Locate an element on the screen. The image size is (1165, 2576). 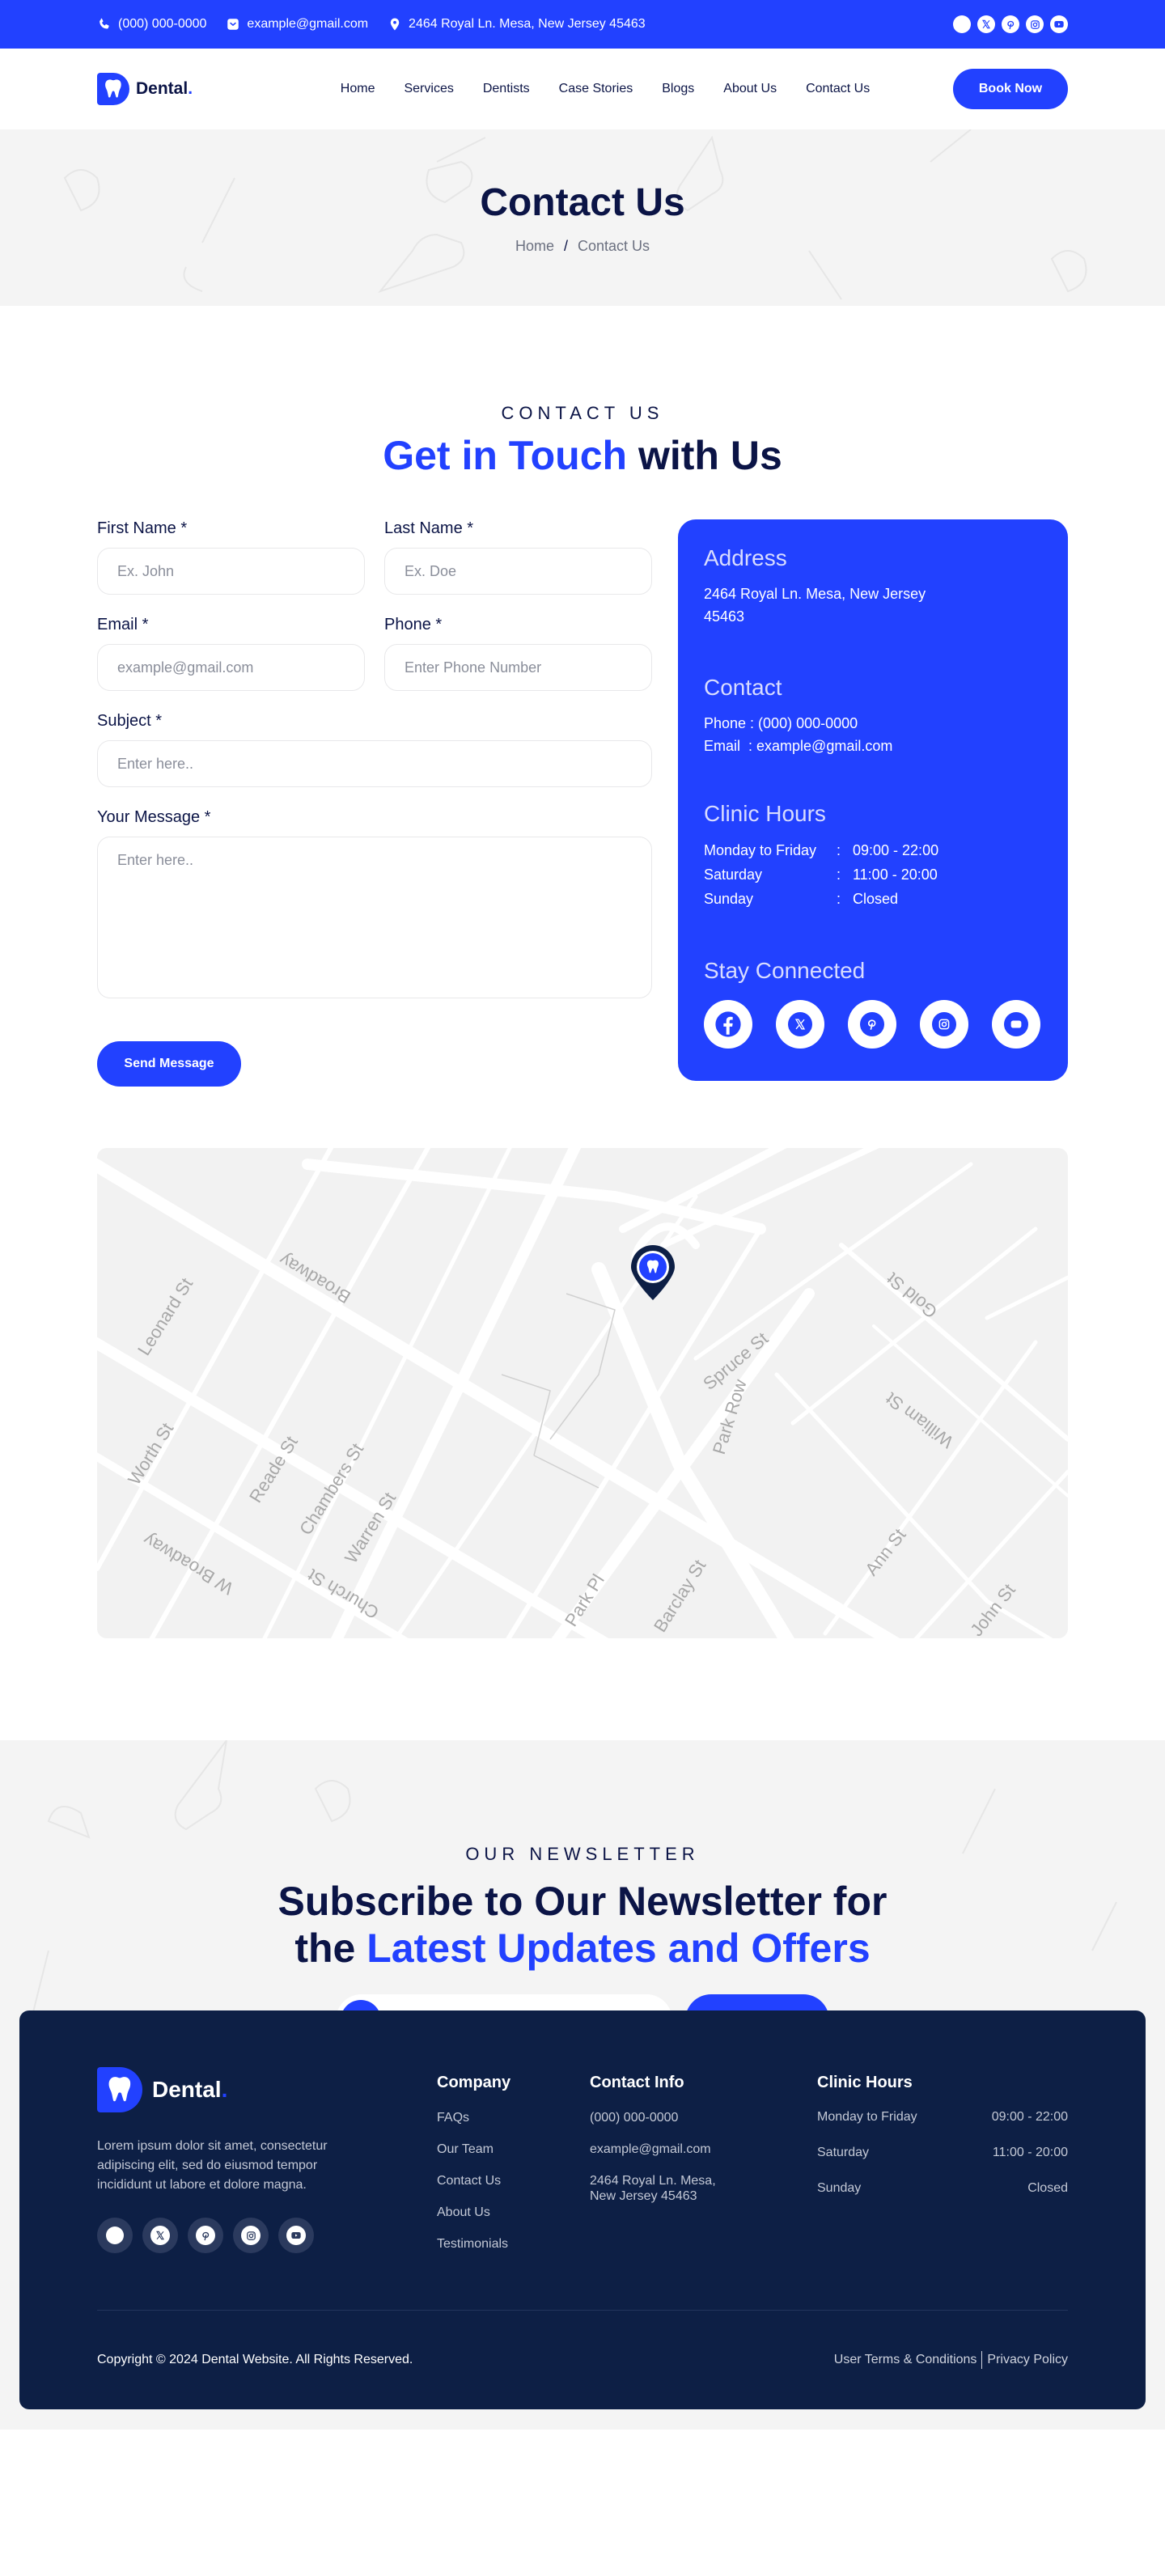
map-label: Park Pl is located at coordinates (584, 1599).